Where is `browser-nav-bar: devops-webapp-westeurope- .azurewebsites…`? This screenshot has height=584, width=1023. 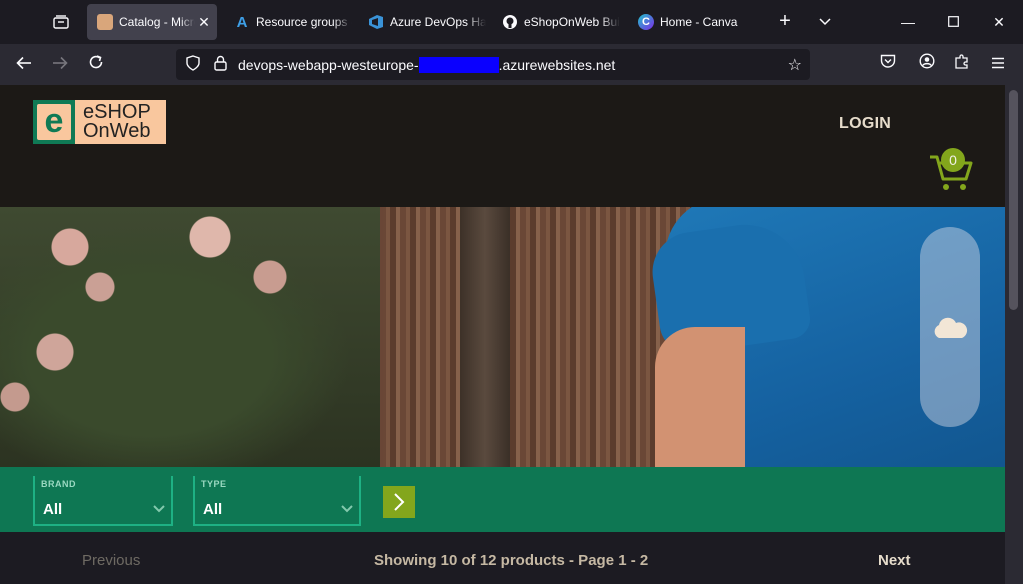
browser-nav-bar: devops-webapp-westeurope- .azurewebsites… is located at coordinates (511, 64).